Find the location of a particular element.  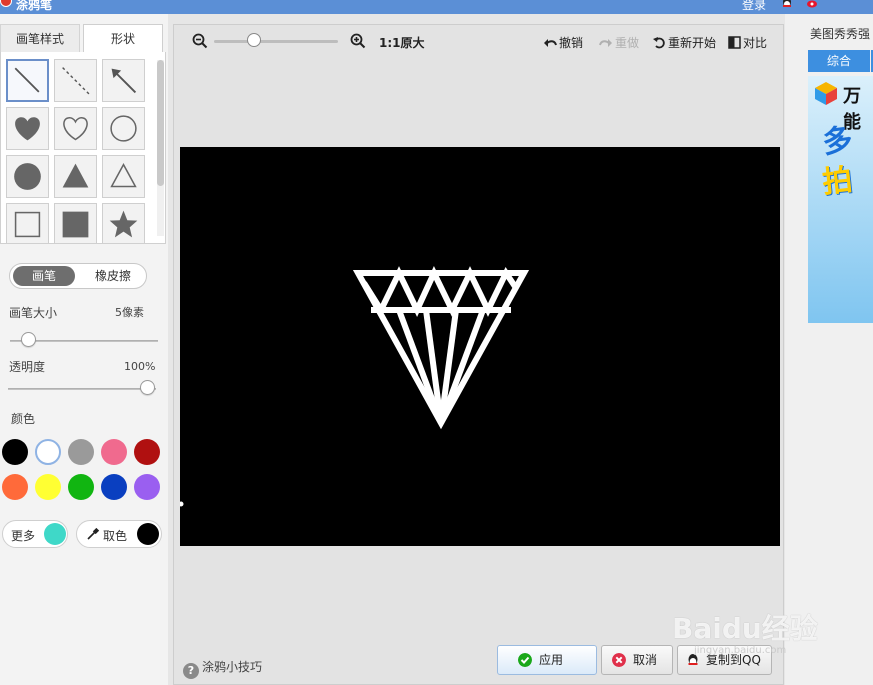

shape-dashed-line-button is located at coordinates (75, 80).